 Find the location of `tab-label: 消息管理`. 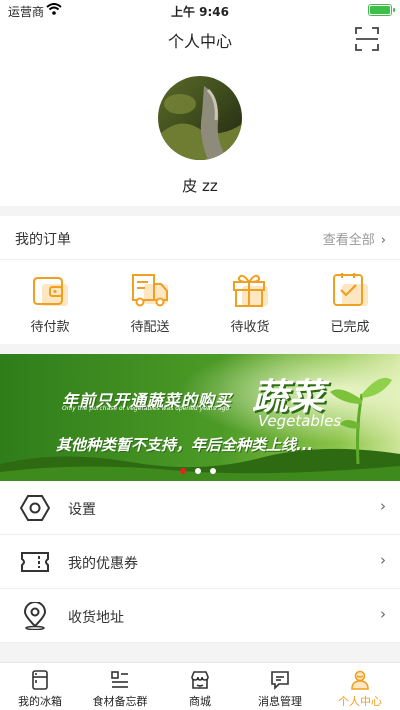

tab-label: 消息管理 is located at coordinates (280, 701).